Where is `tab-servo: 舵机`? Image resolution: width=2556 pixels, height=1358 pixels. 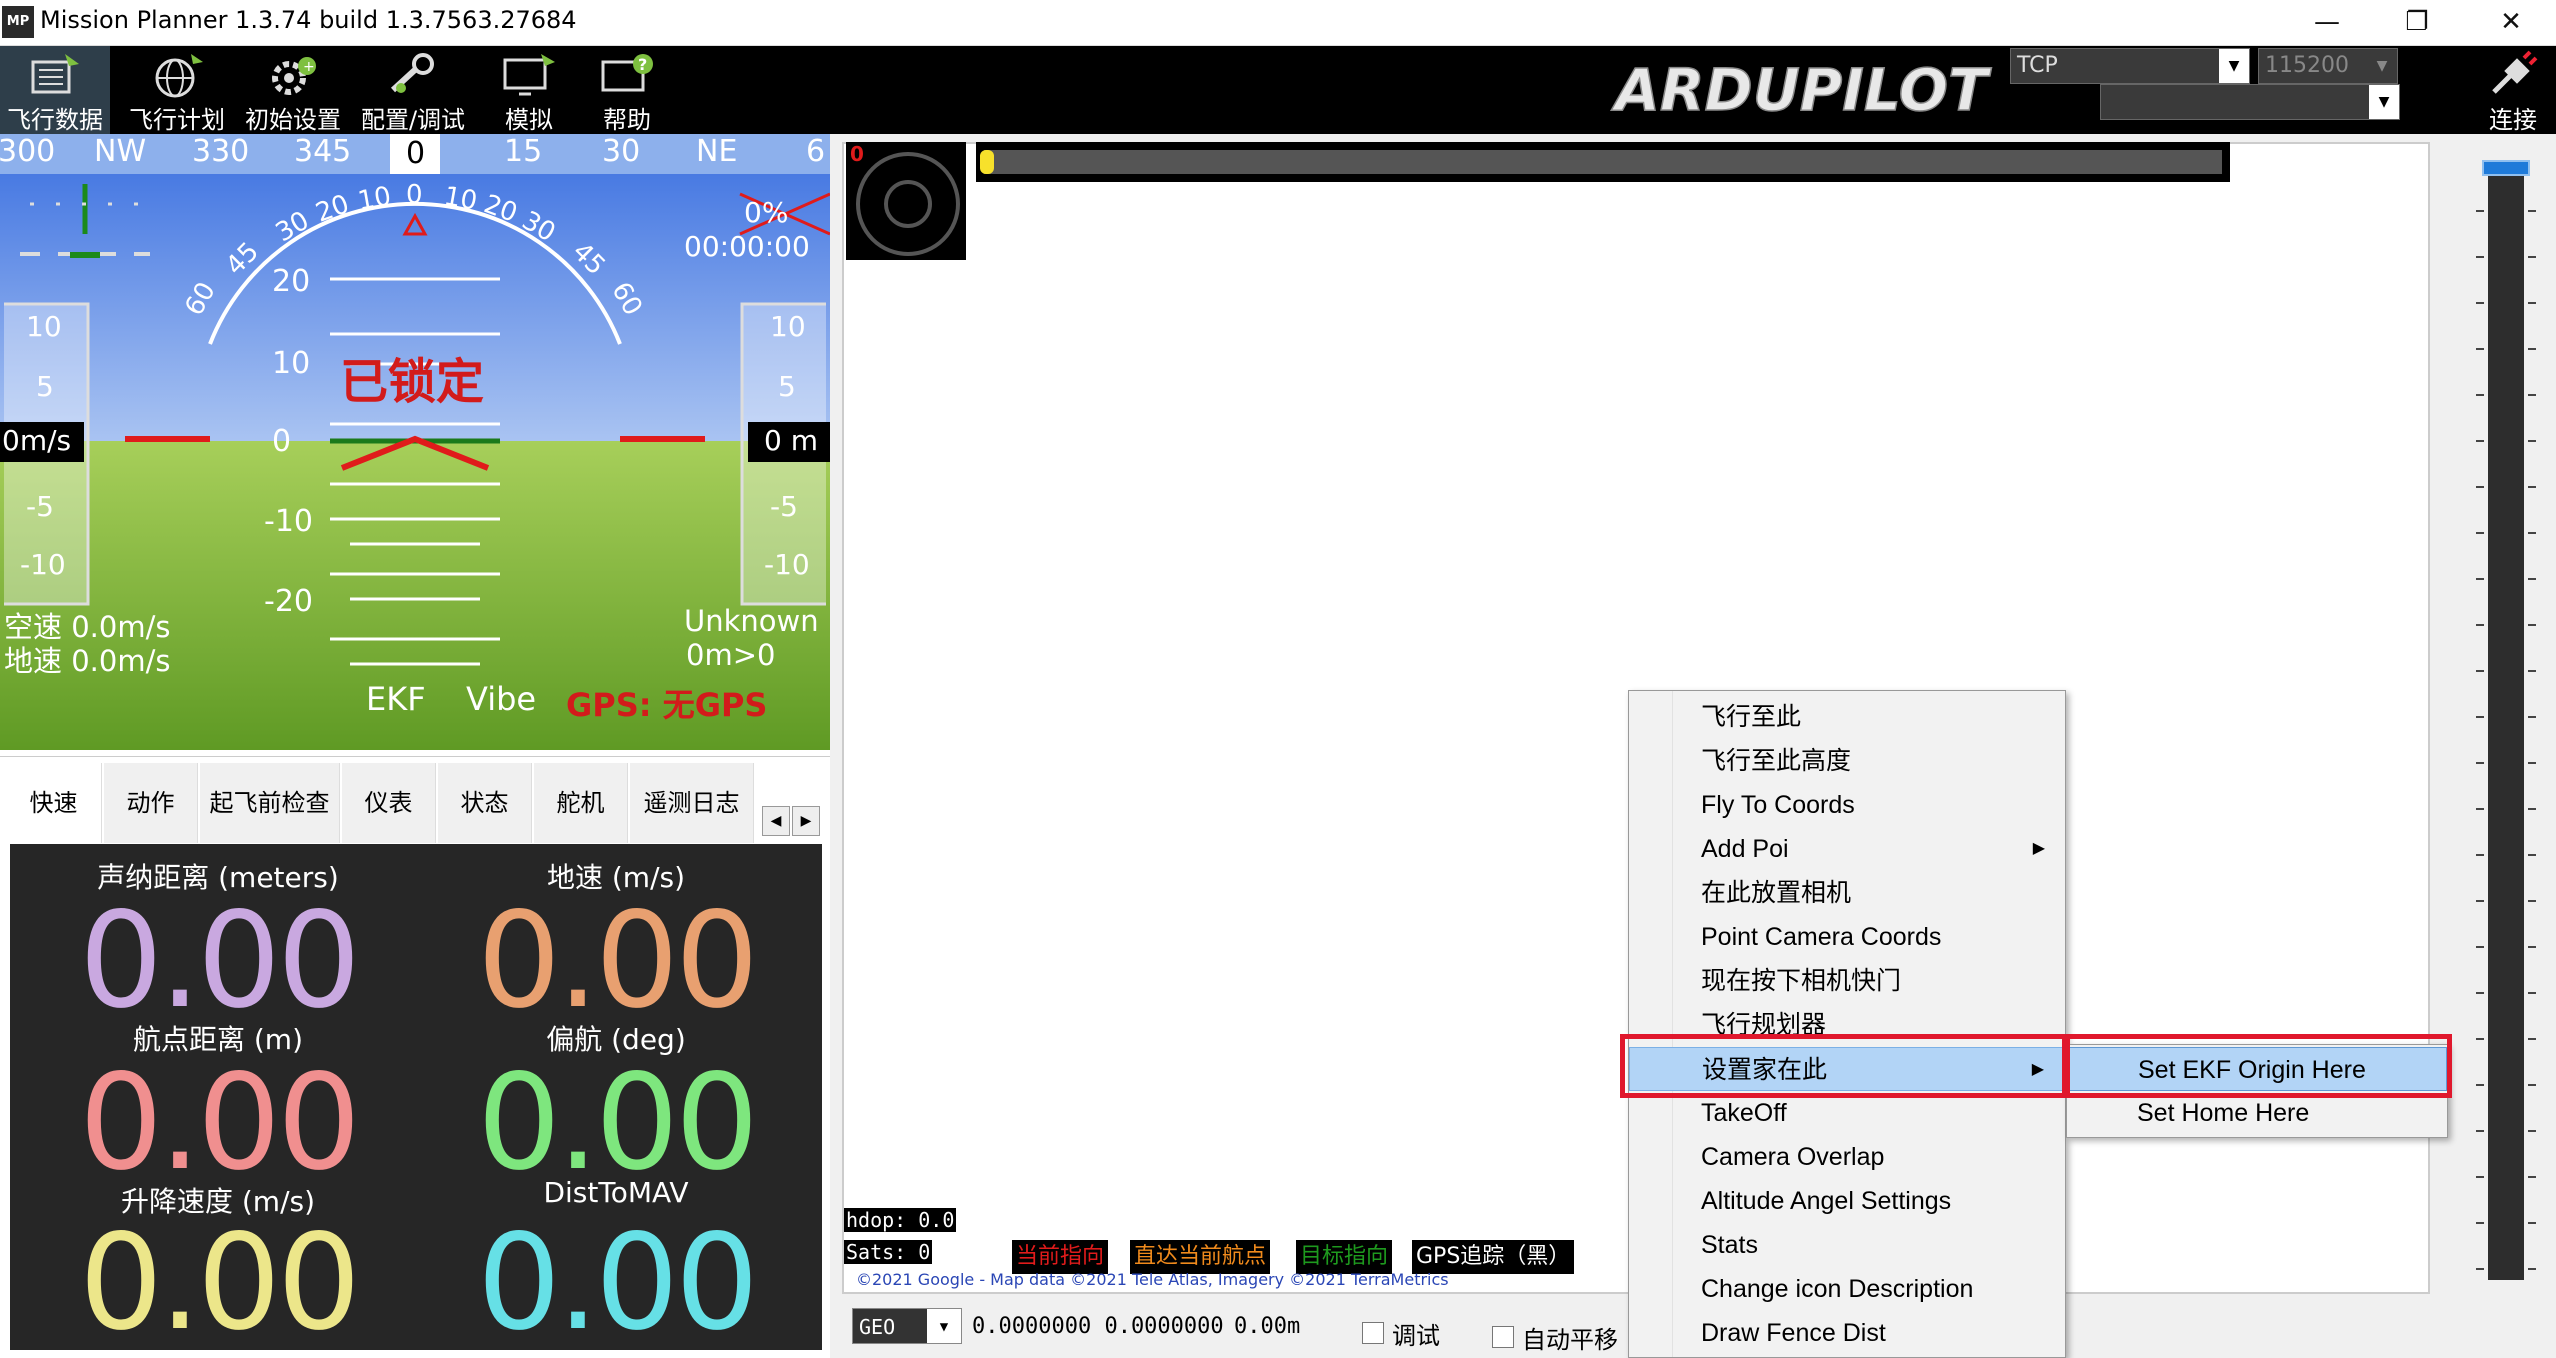
tab-servo: 舵机 is located at coordinates (581, 803).